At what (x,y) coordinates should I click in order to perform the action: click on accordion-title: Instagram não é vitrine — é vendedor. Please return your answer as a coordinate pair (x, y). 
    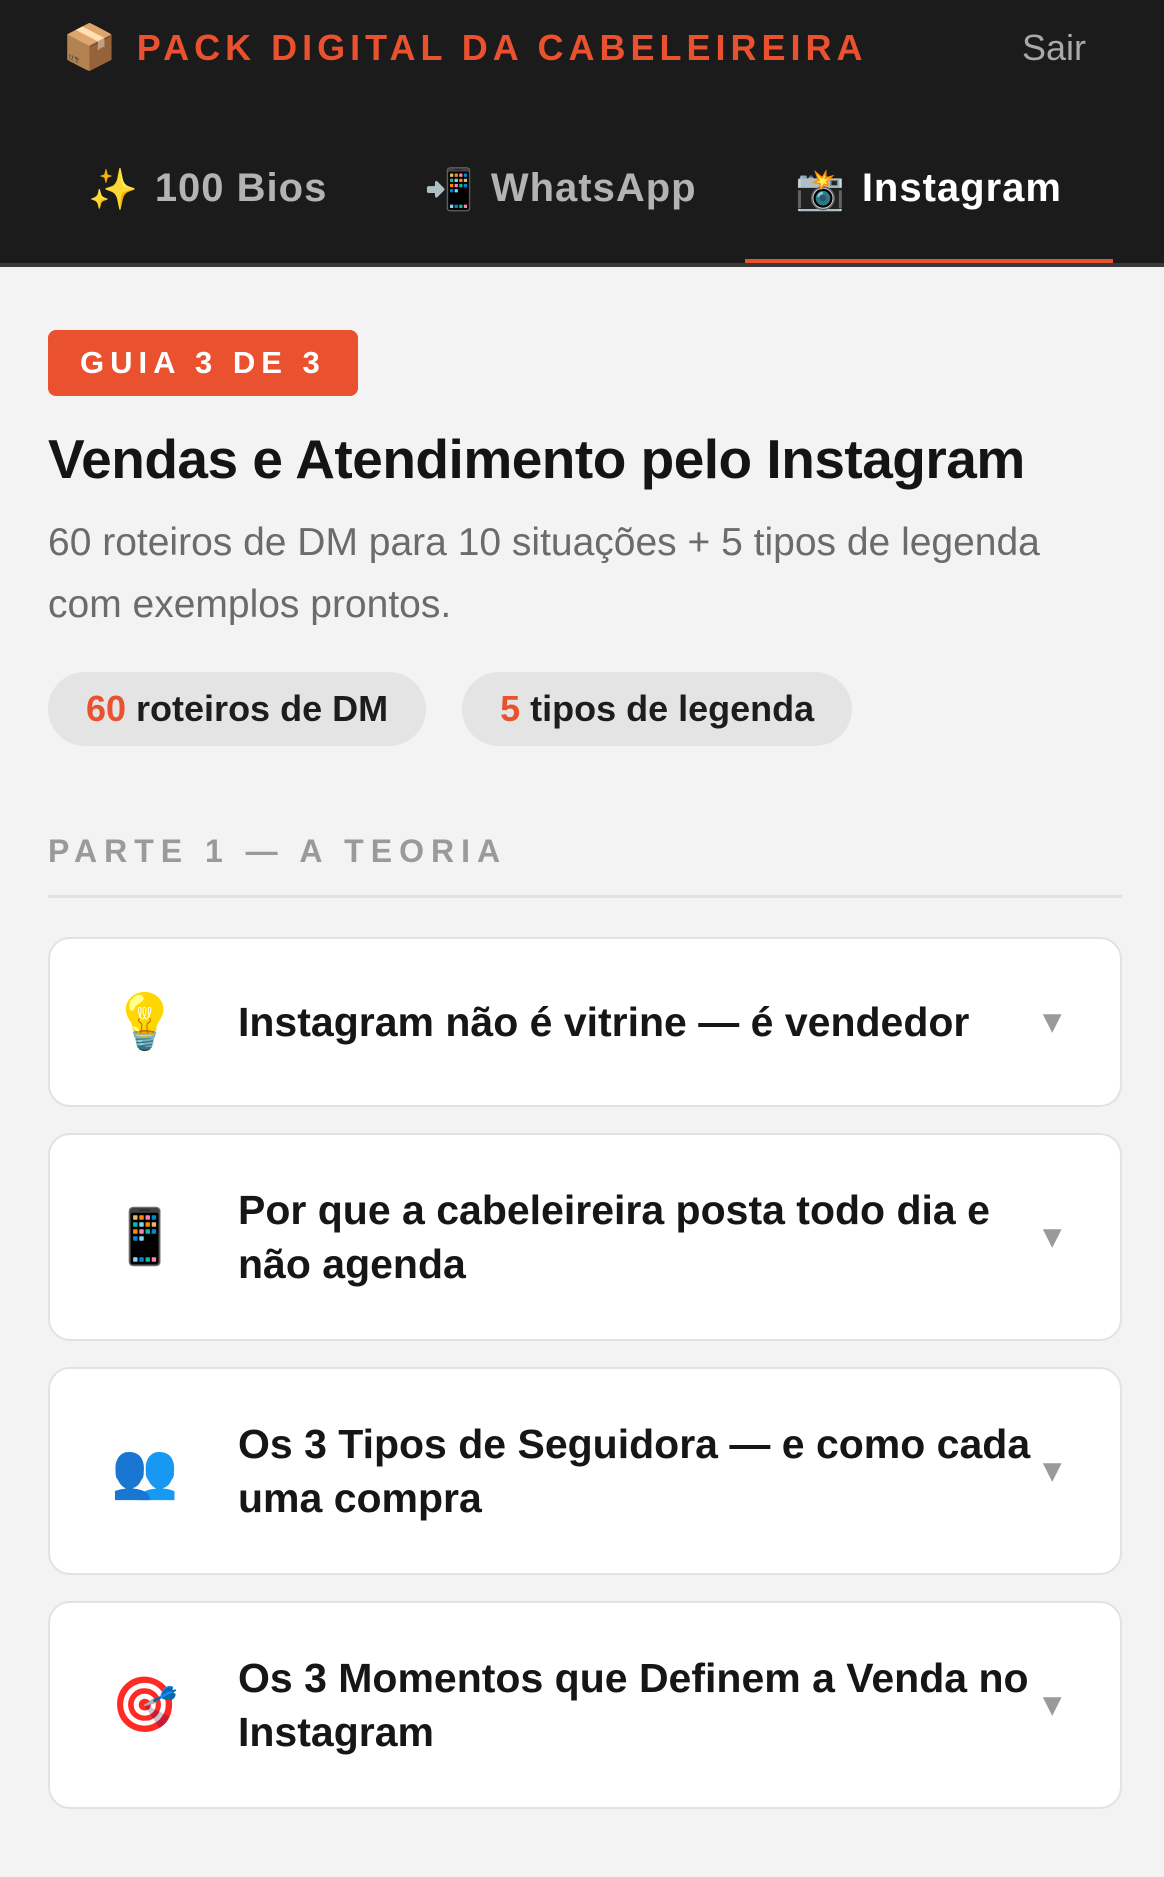
    Looking at the image, I should click on (604, 1022).